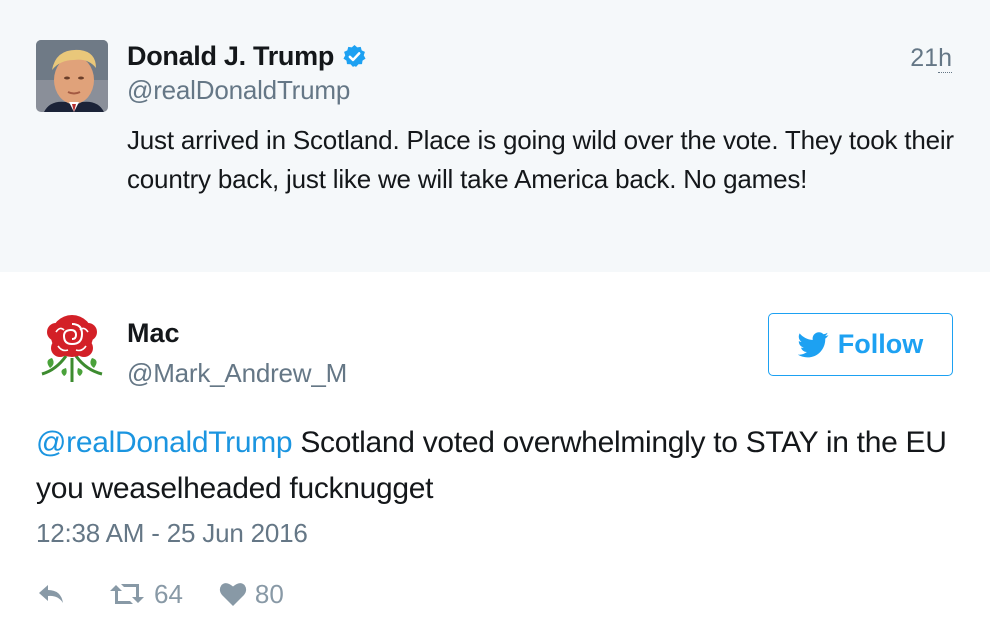  What do you see at coordinates (880, 344) in the screenshot?
I see `follow-button-label: Follow` at bounding box center [880, 344].